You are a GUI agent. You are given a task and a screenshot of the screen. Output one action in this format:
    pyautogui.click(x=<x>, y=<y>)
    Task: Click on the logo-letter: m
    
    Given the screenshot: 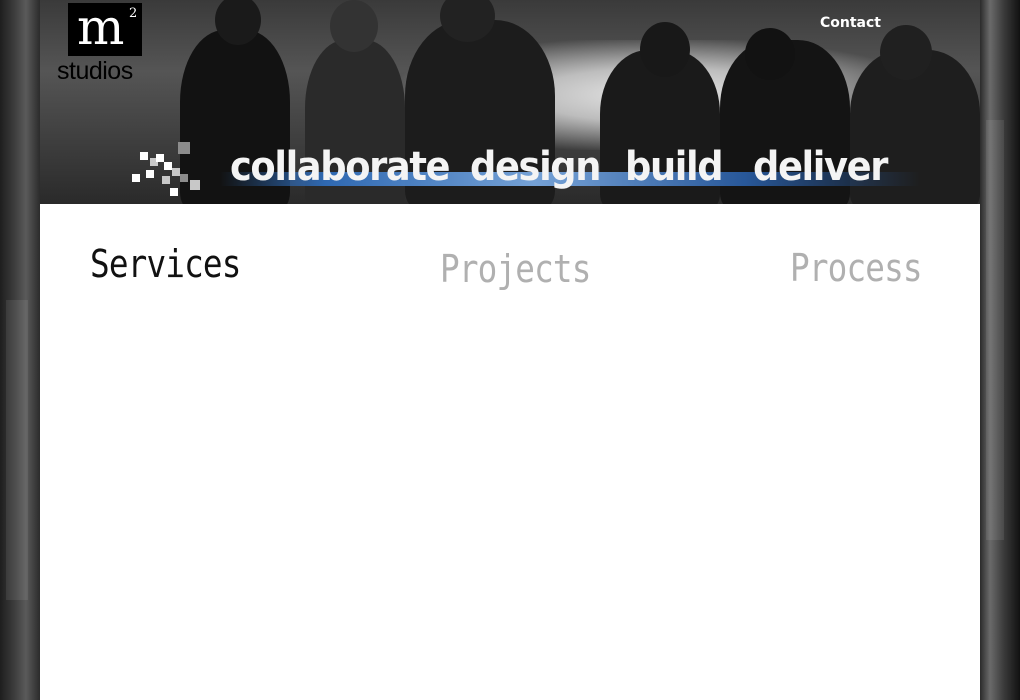 What is the action you would take?
    pyautogui.click(x=101, y=28)
    